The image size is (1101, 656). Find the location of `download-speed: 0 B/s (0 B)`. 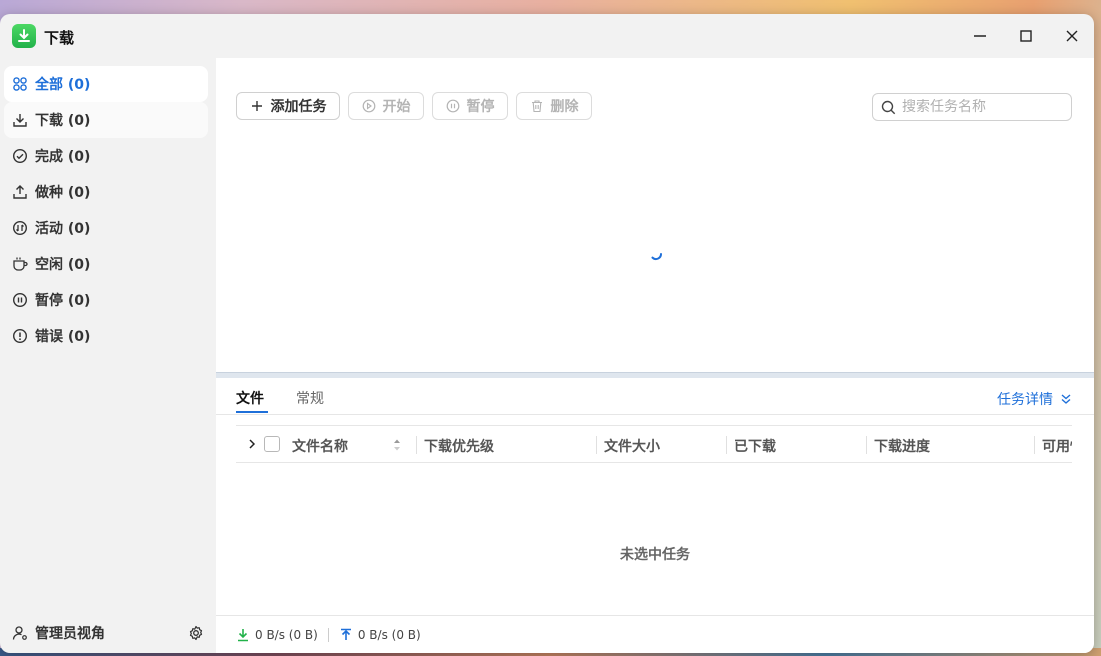

download-speed: 0 B/s (0 B) is located at coordinates (286, 634).